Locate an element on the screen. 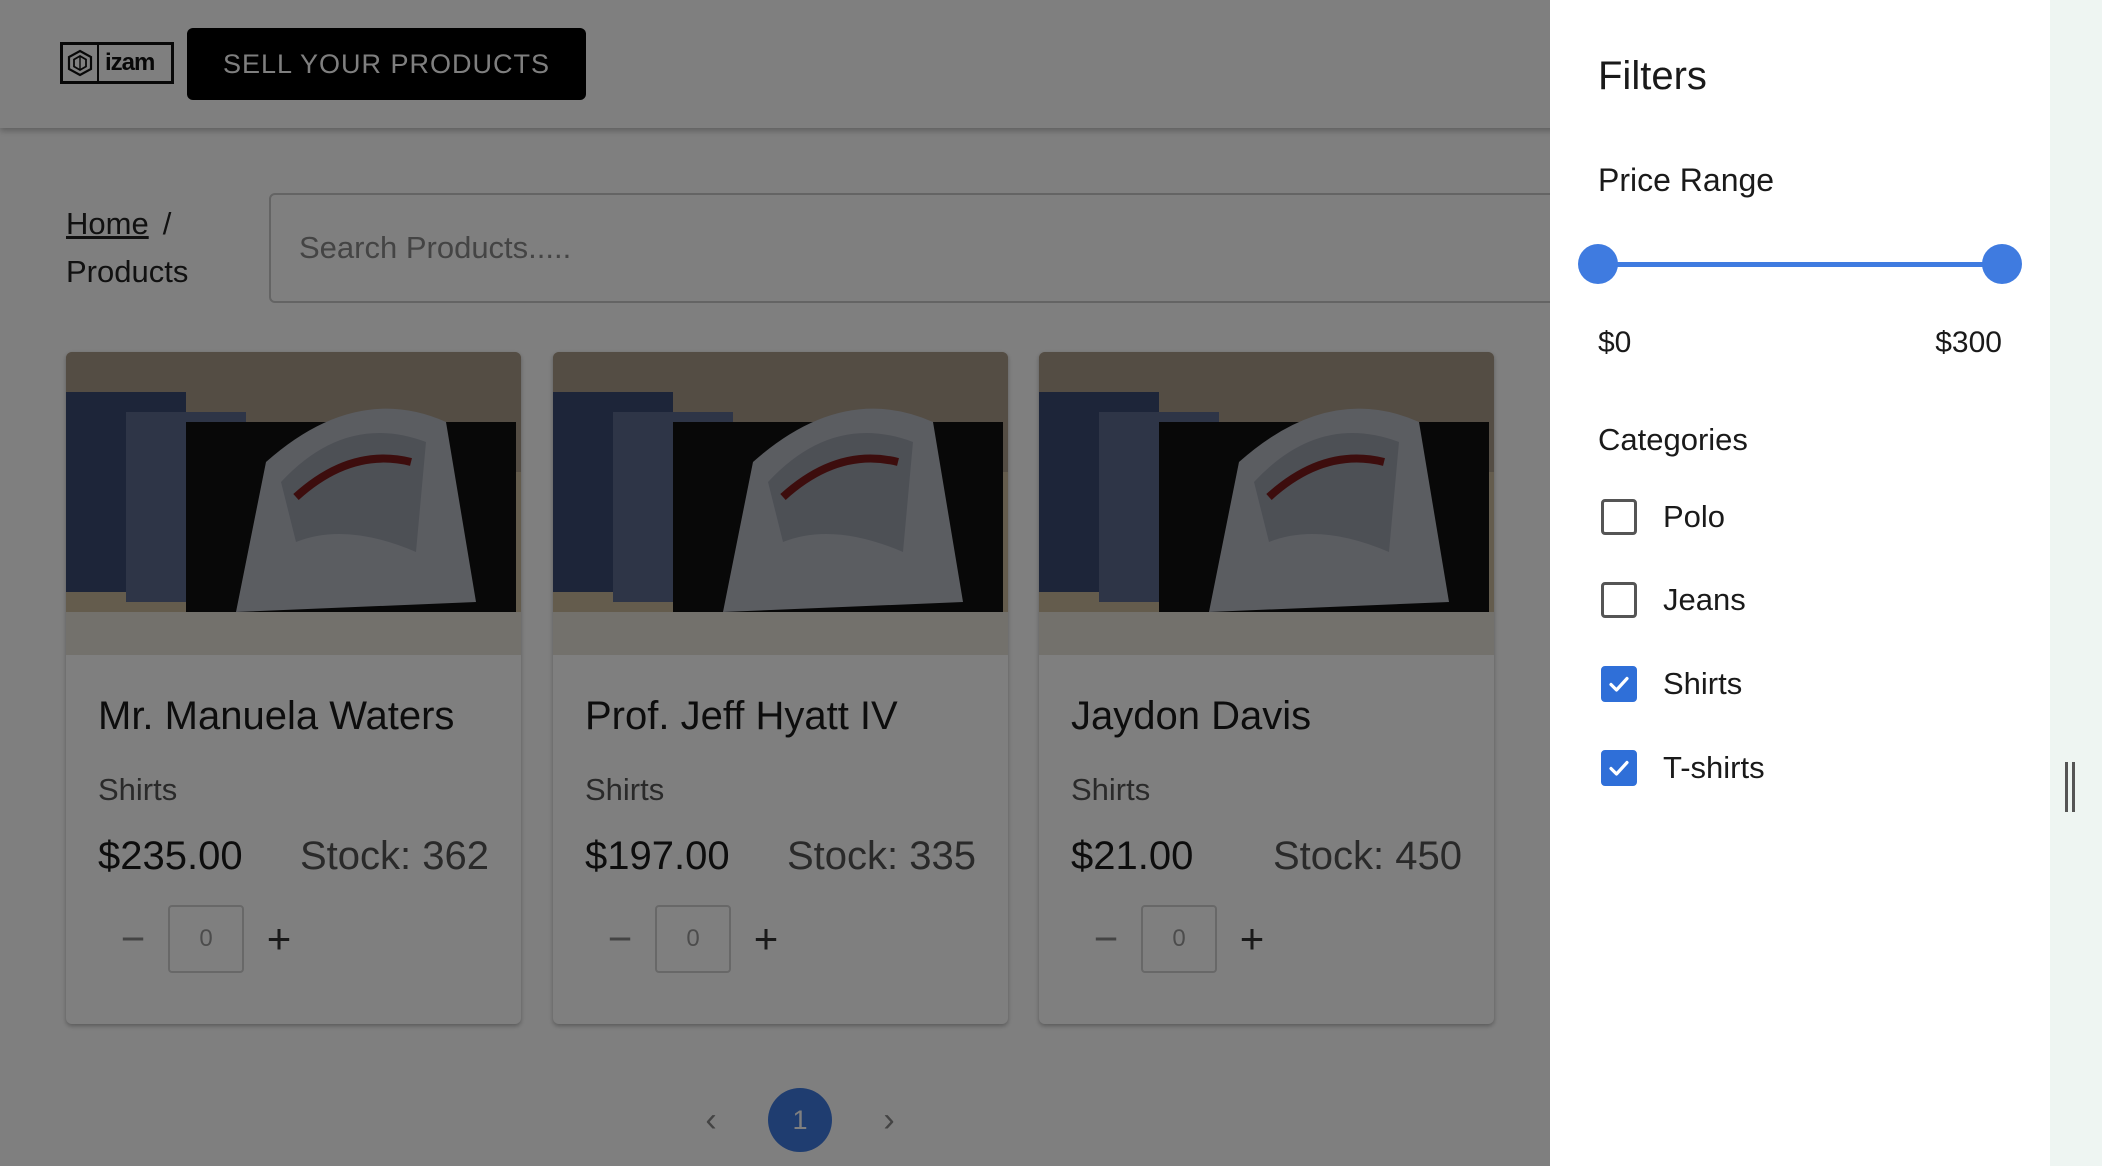 This screenshot has height=1166, width=2102. price-range-label: Price Range is located at coordinates (1686, 180).